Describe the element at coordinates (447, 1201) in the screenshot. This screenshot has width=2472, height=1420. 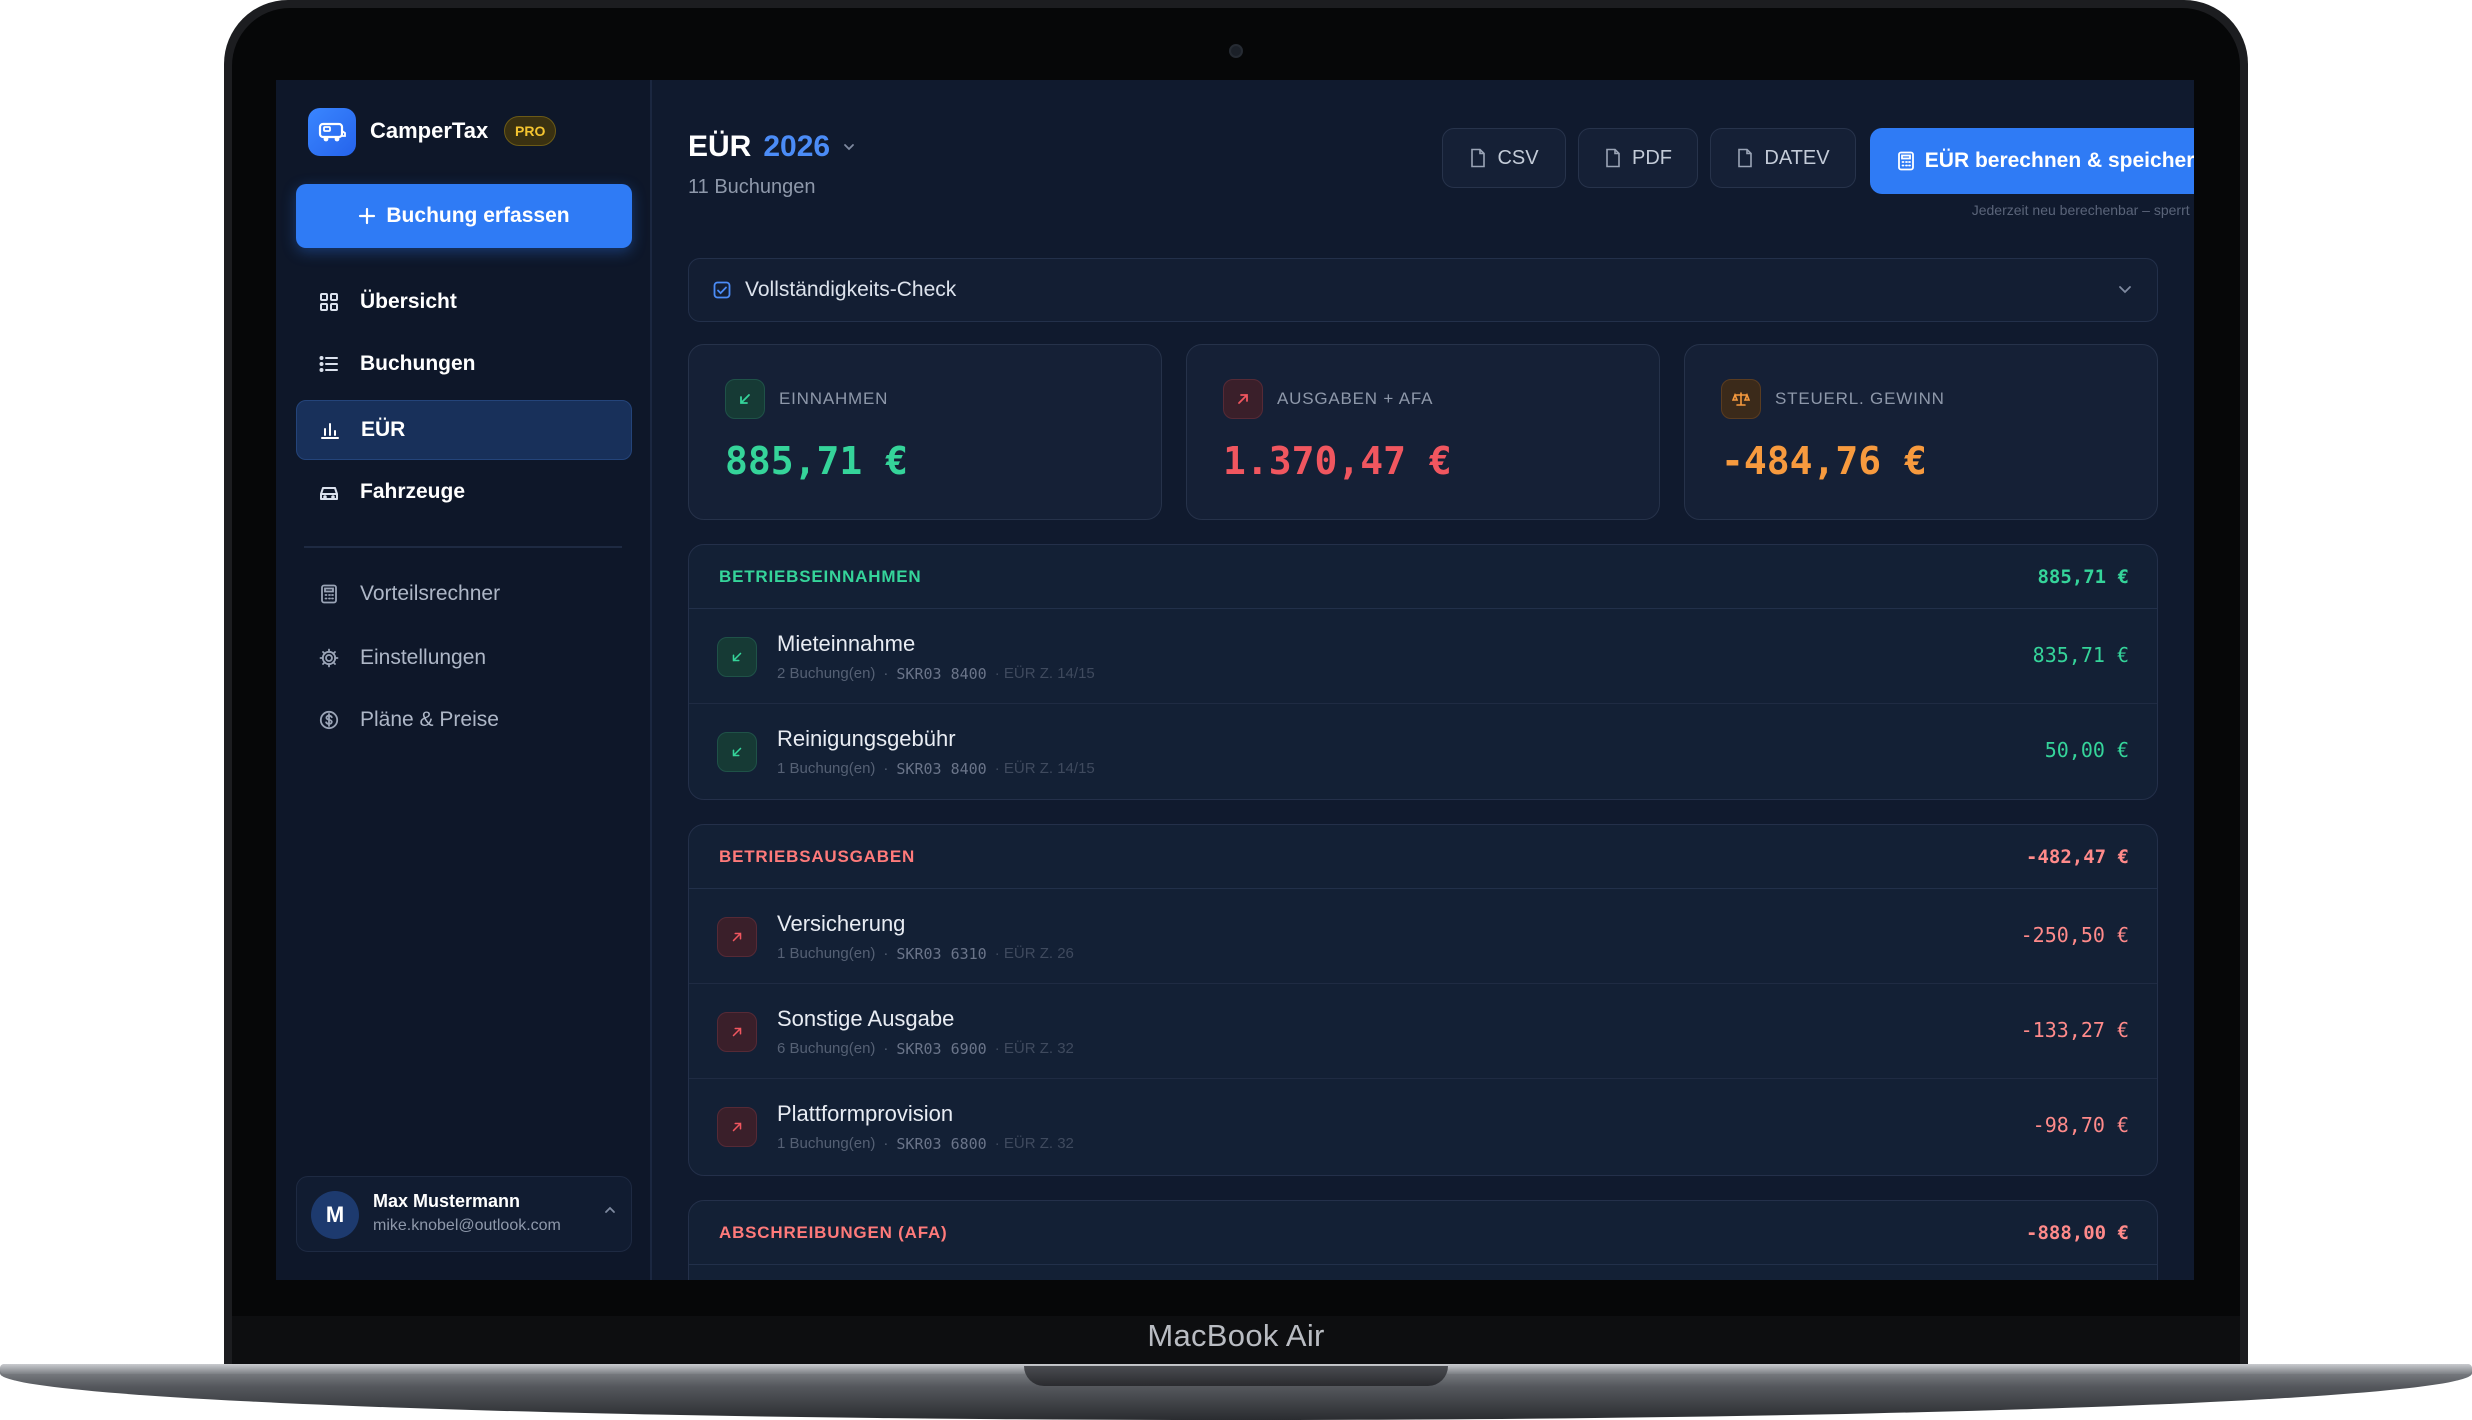
I see `user-name: Max Mustermann` at that location.